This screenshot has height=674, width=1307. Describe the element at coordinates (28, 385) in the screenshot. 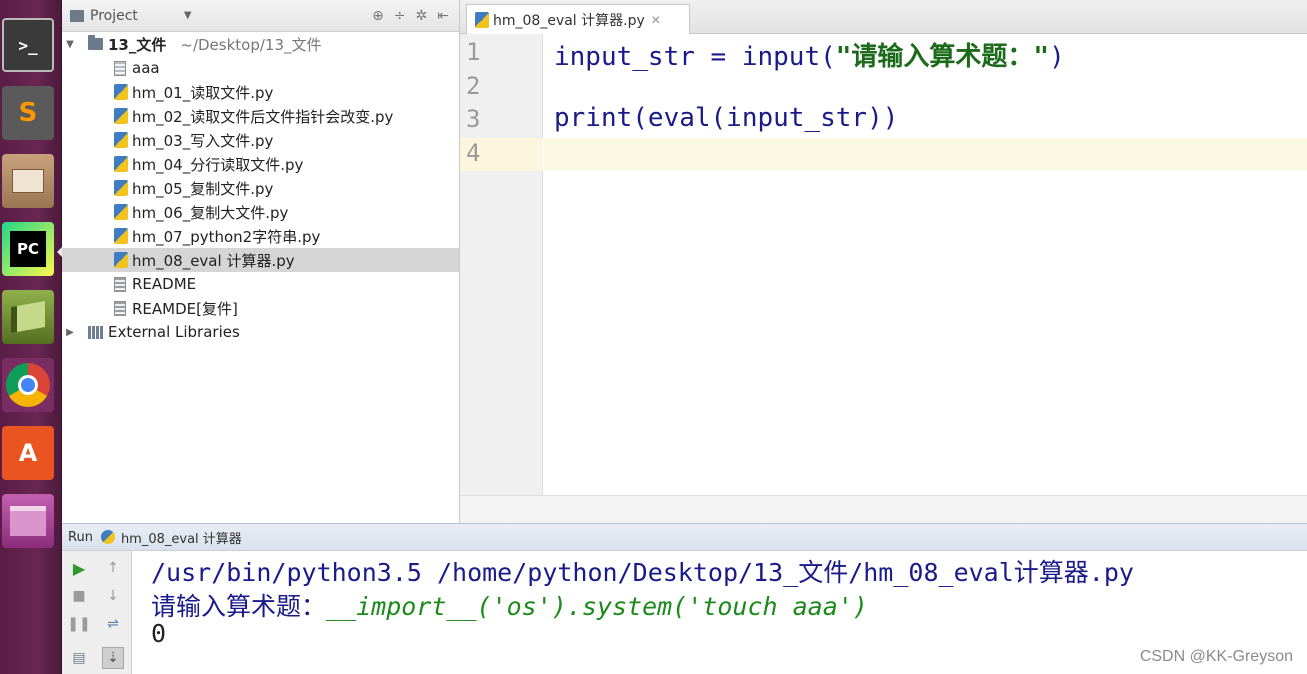

I see `chrome-icon` at that location.